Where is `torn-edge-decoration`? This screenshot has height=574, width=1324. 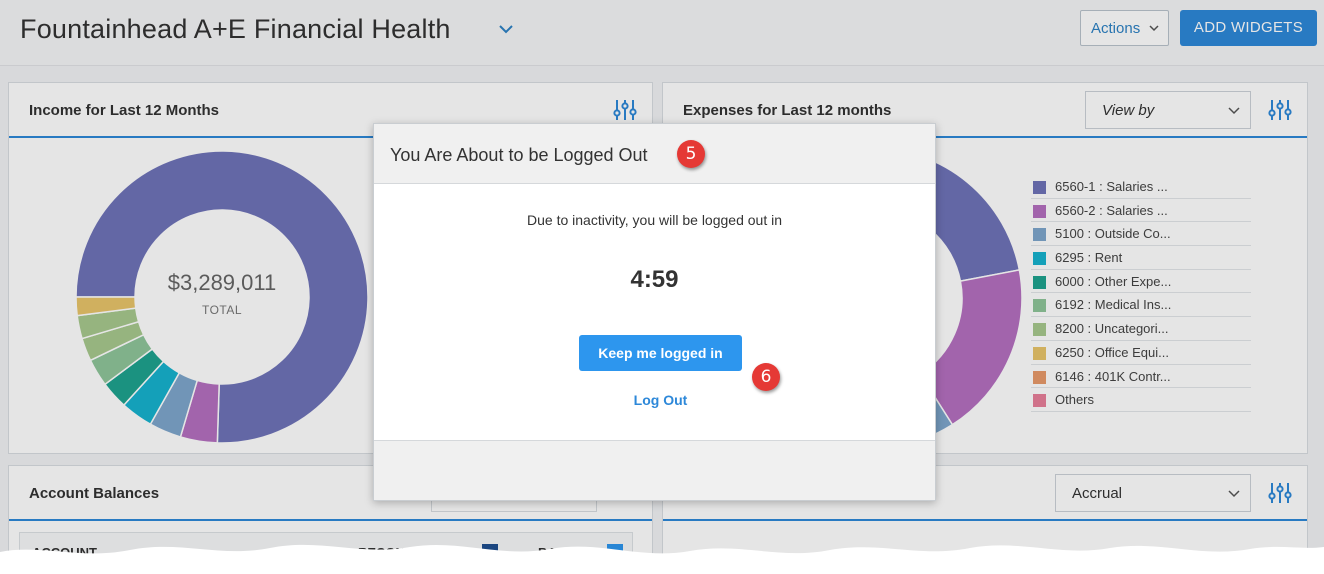 torn-edge-decoration is located at coordinates (662, 559).